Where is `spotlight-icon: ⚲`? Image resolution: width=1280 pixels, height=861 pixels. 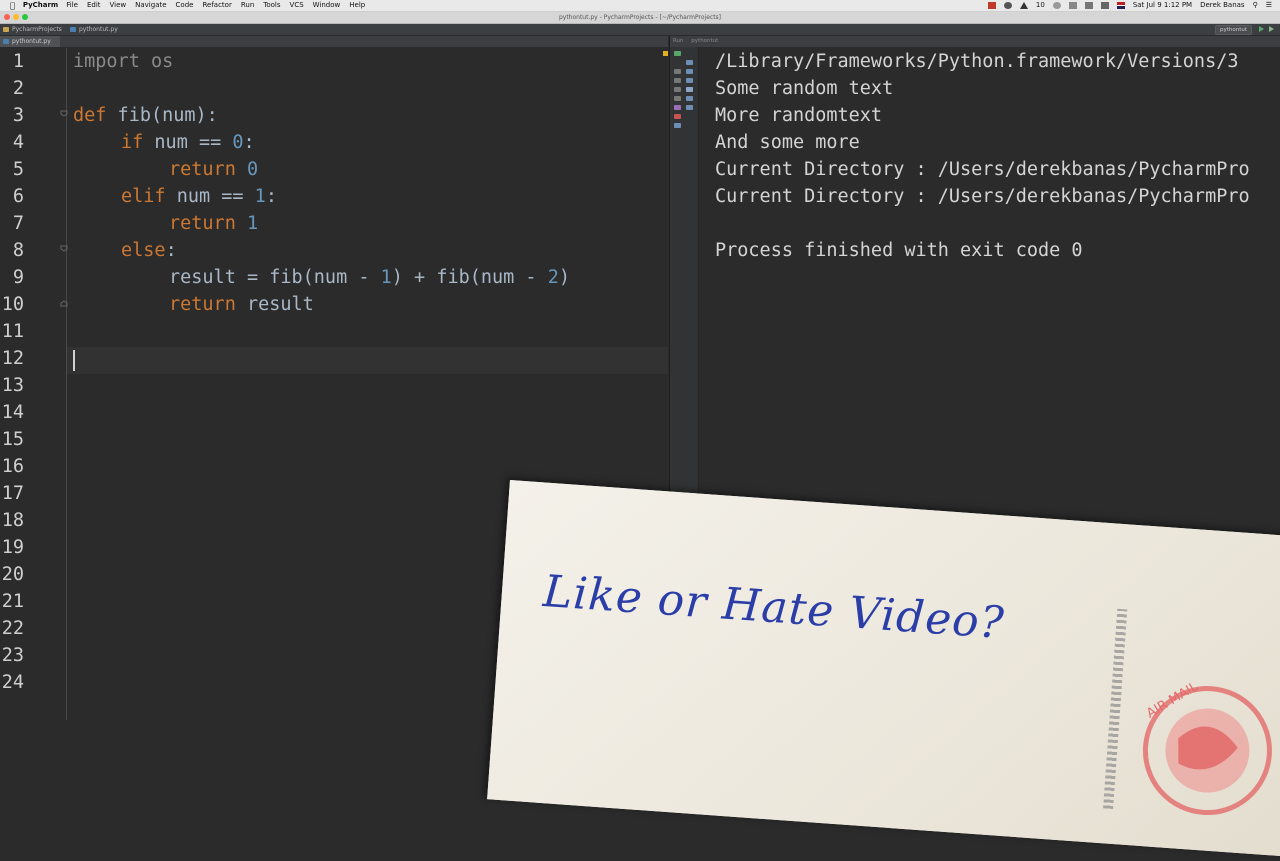 spotlight-icon: ⚲ is located at coordinates (1255, 5).